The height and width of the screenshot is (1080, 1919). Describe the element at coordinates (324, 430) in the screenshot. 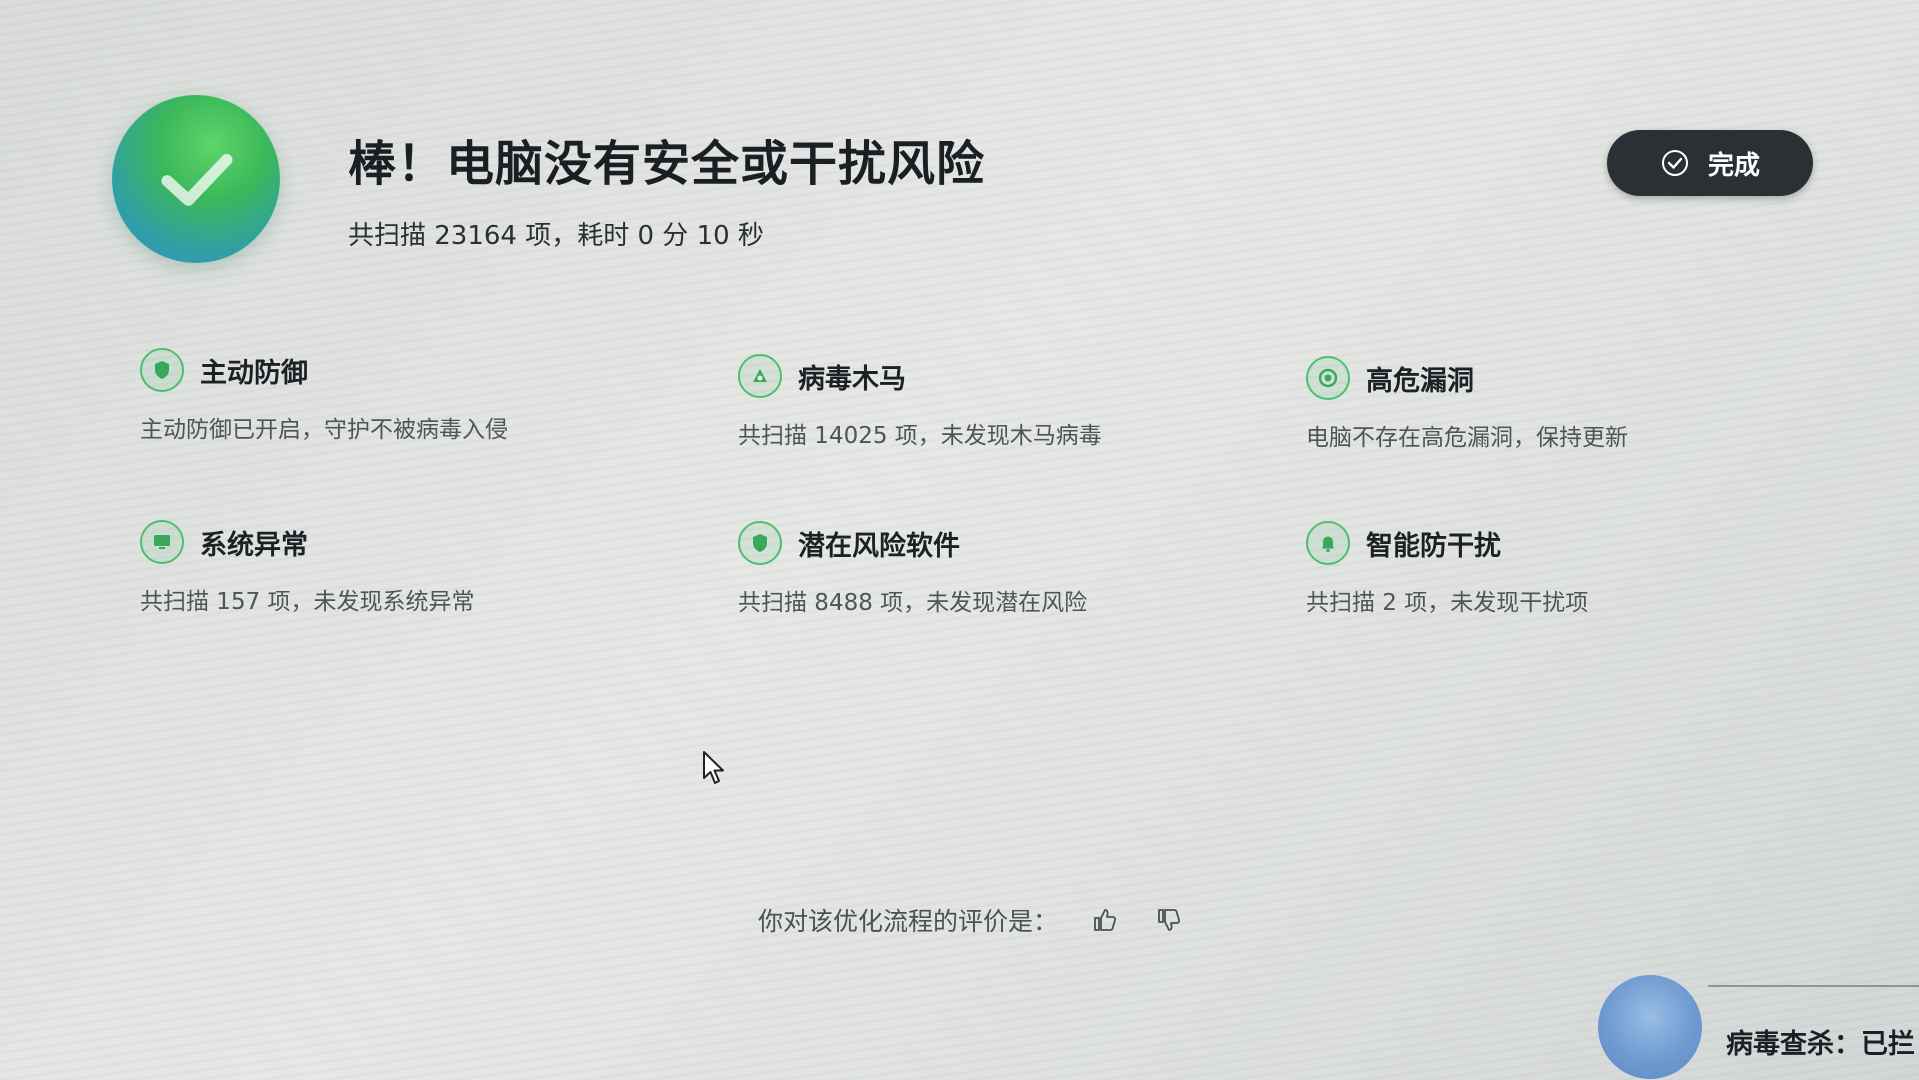

I see `result-desc: 主动防御已开启，守护不被病毒入侵` at that location.